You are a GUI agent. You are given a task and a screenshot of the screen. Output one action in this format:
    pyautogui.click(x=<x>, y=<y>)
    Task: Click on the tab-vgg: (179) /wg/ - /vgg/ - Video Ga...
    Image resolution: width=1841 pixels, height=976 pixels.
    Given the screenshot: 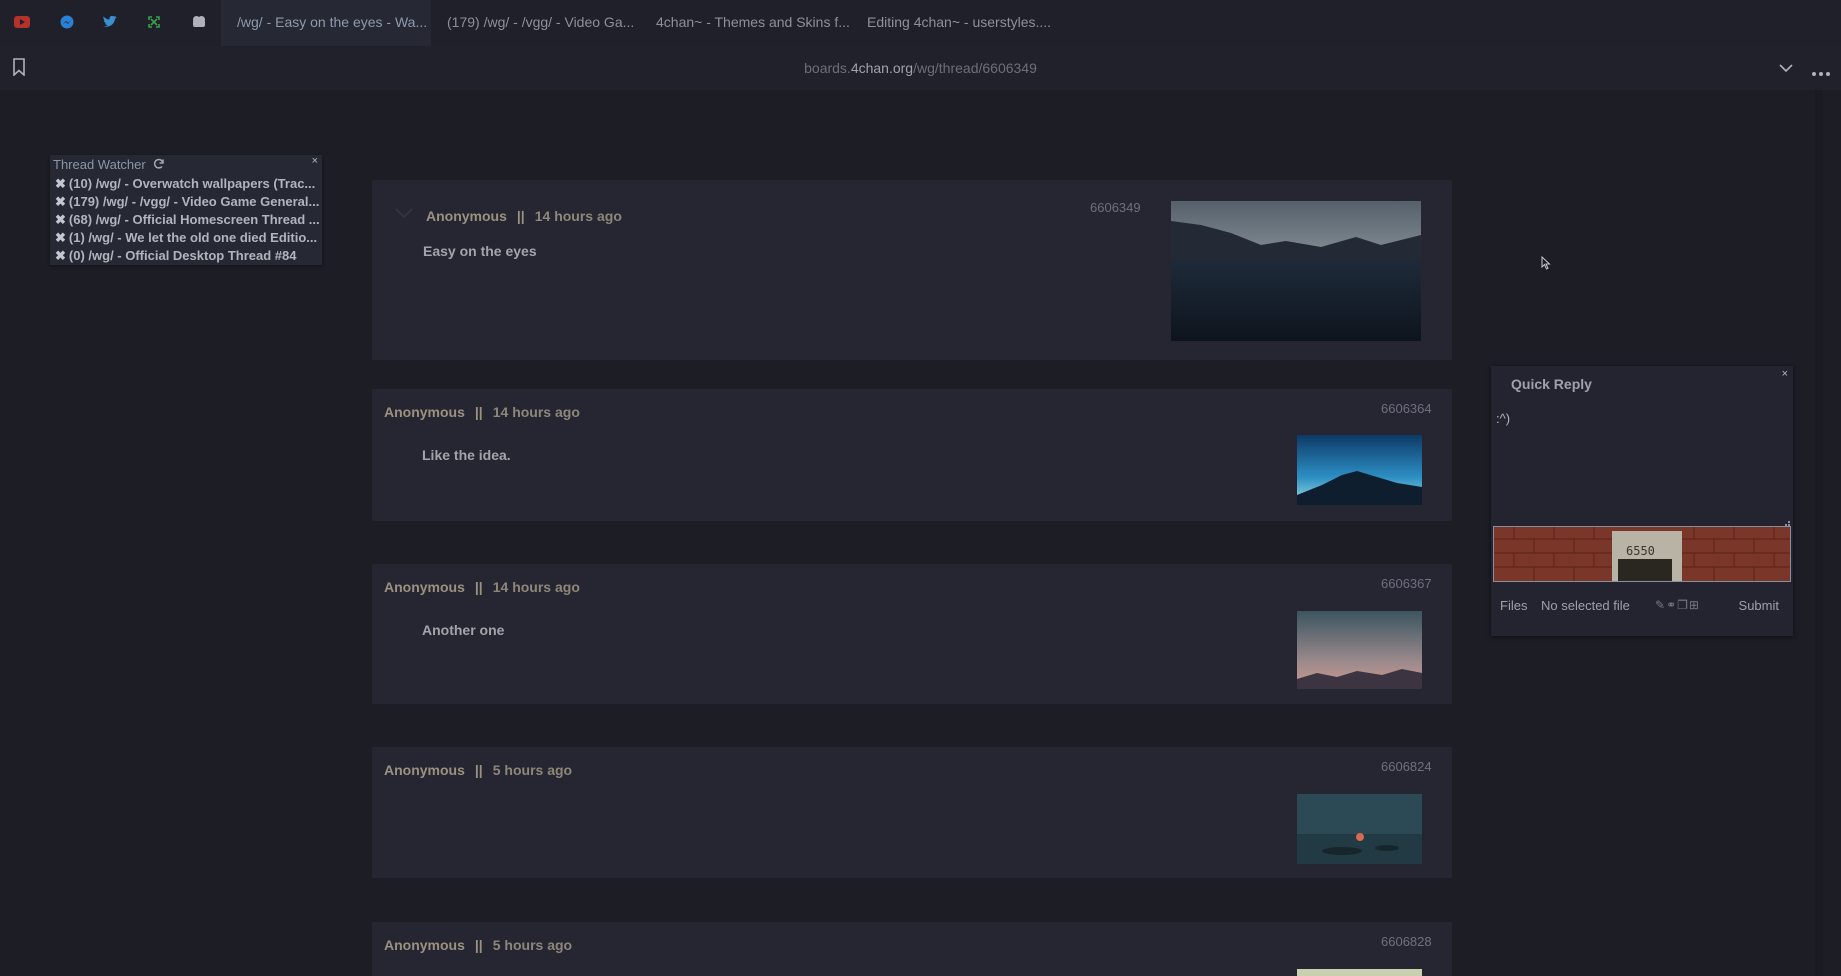 What is the action you would take?
    pyautogui.click(x=535, y=23)
    